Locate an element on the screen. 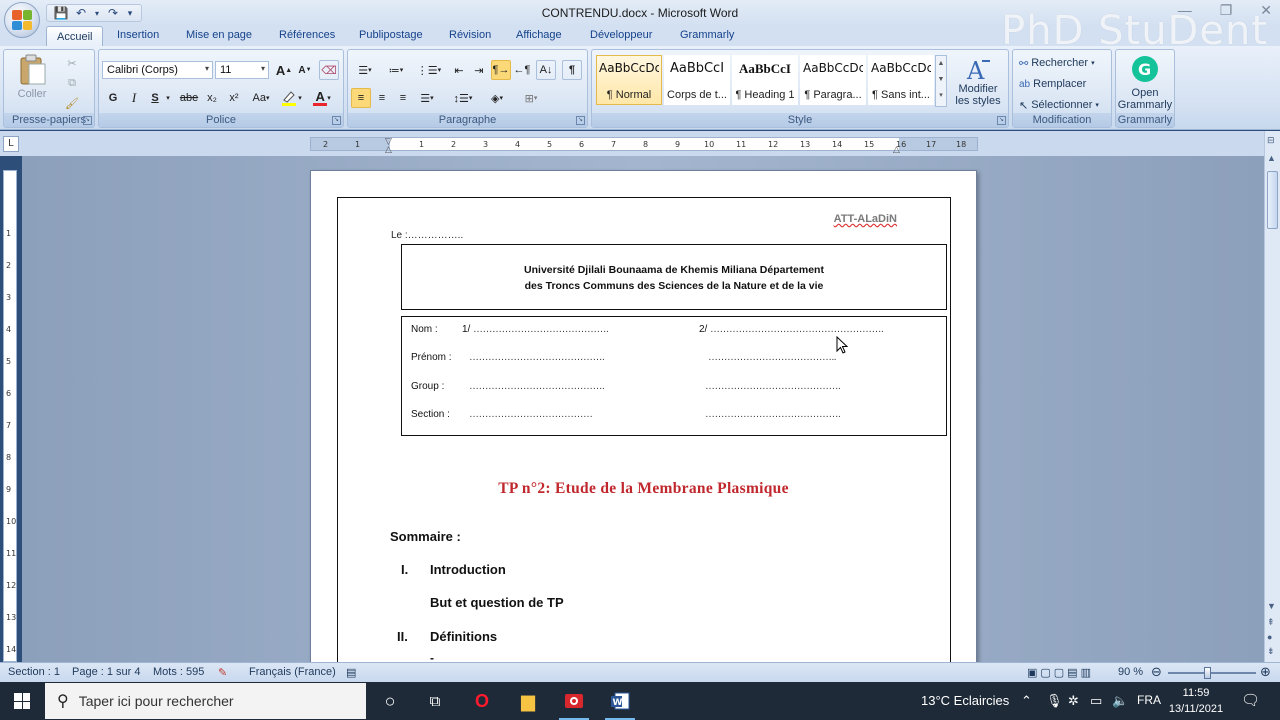 Image resolution: width=1280 pixels, height=720 pixels. zoom-in-icon: ⊕ is located at coordinates (1265, 672).